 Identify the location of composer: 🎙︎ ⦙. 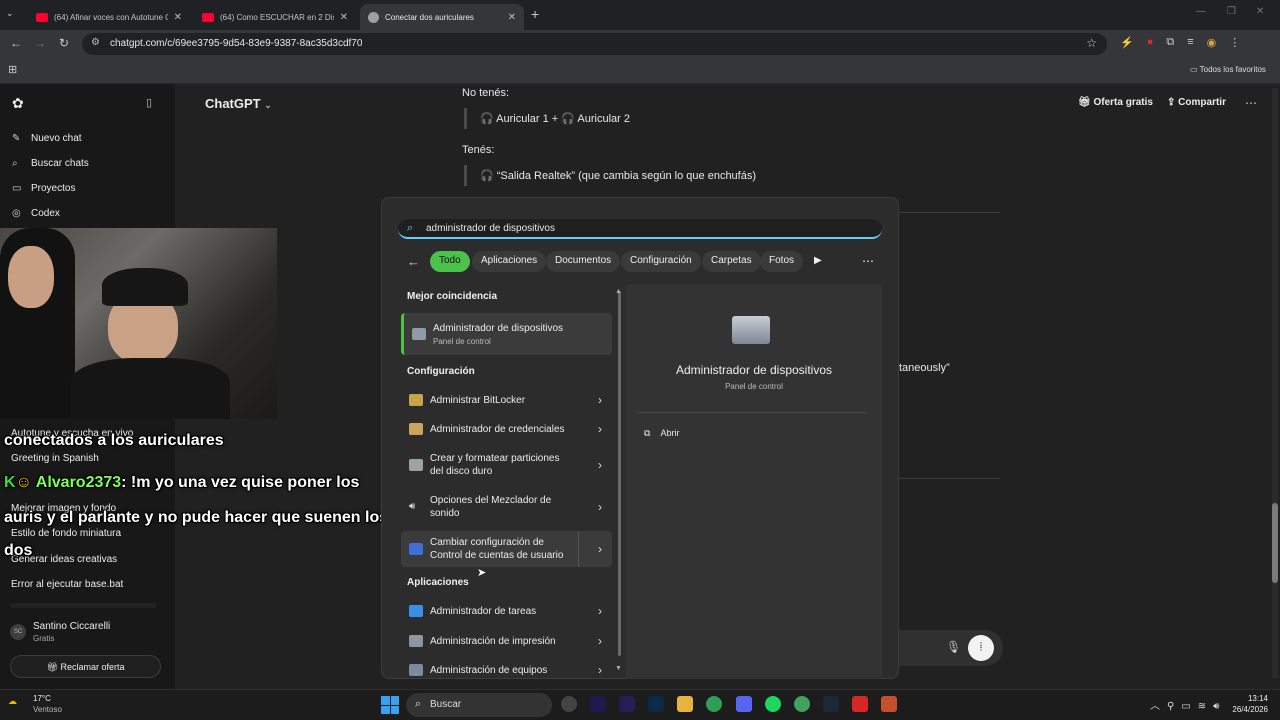
(951, 648).